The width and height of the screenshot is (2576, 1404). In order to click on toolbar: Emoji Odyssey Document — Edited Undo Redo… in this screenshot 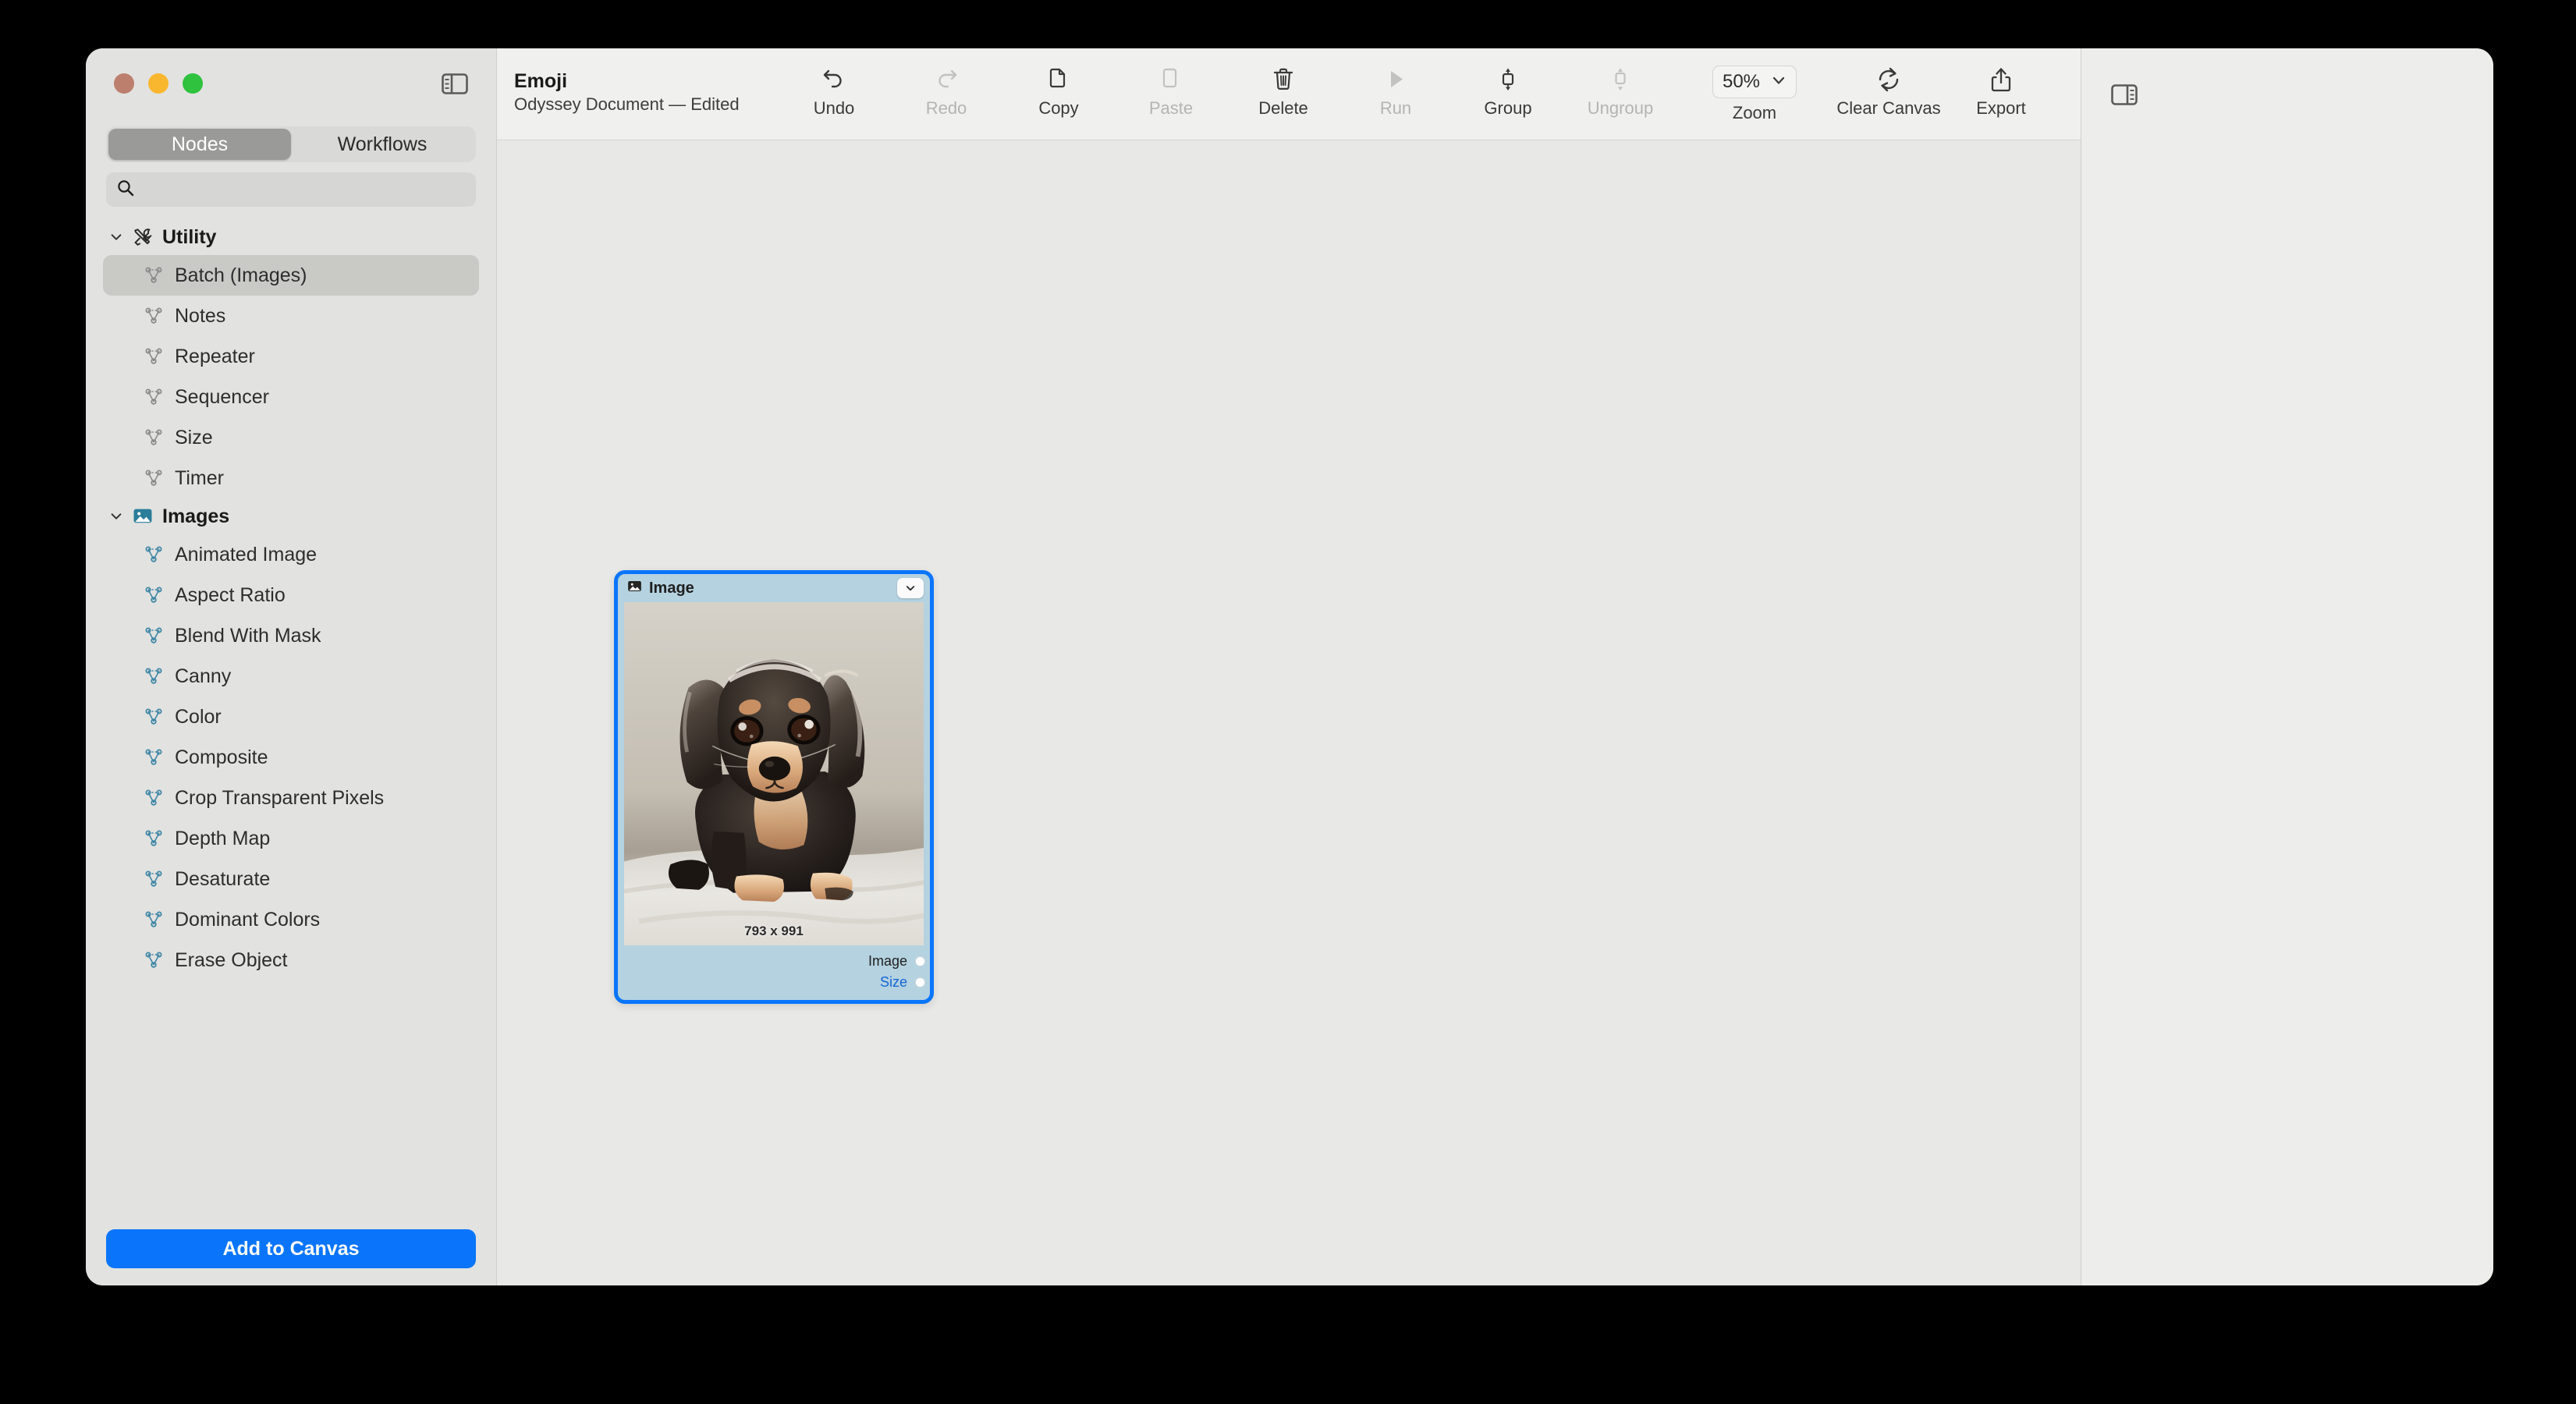, I will do `click(1289, 94)`.